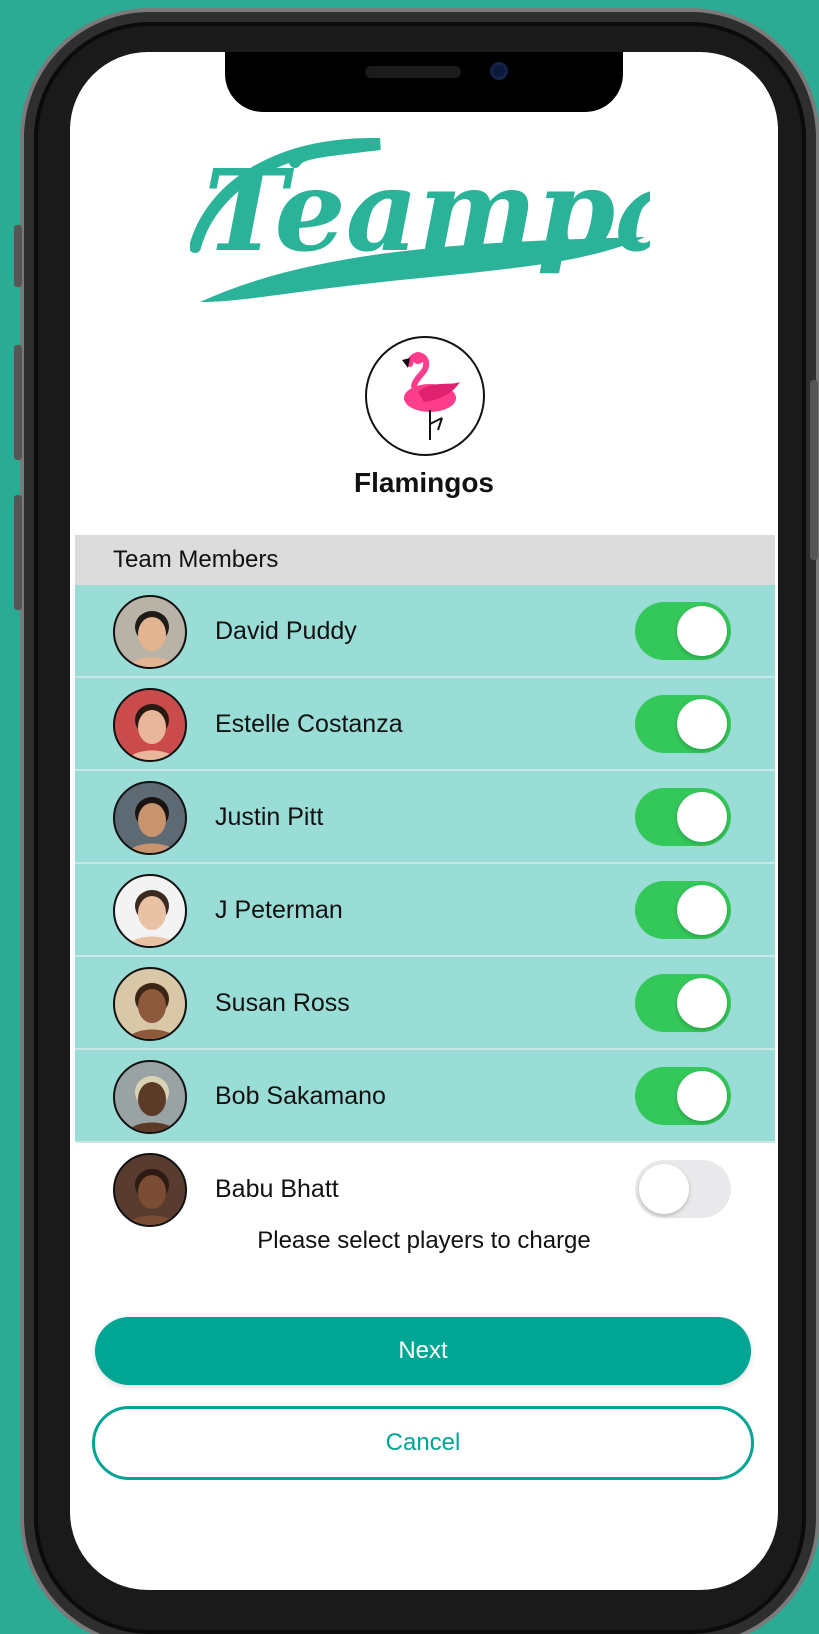 Image resolution: width=819 pixels, height=1634 pixels. Describe the element at coordinates (425, 817) in the screenshot. I see `member-row: Justin Pitt` at that location.